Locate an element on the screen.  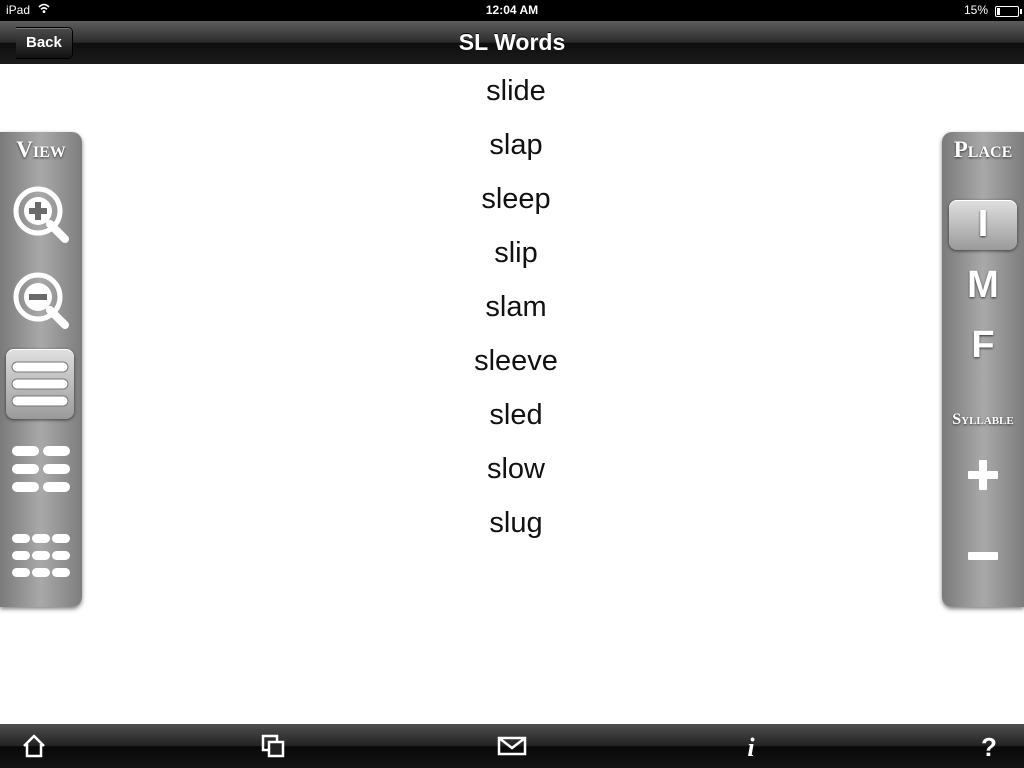
bottom-toolbar: i ? is located at coordinates (512, 746).